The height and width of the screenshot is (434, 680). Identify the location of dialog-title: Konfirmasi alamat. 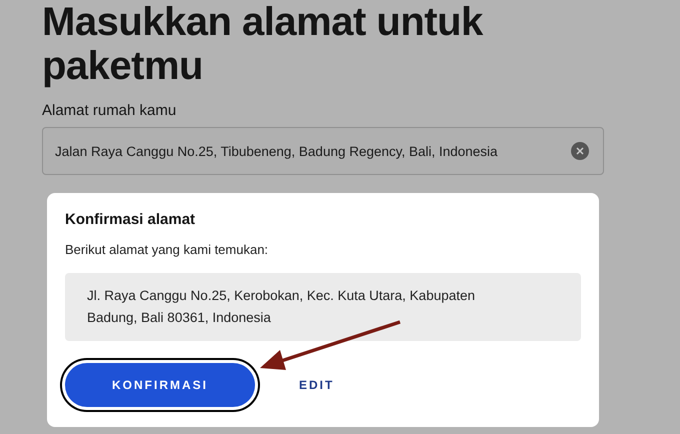
(130, 219).